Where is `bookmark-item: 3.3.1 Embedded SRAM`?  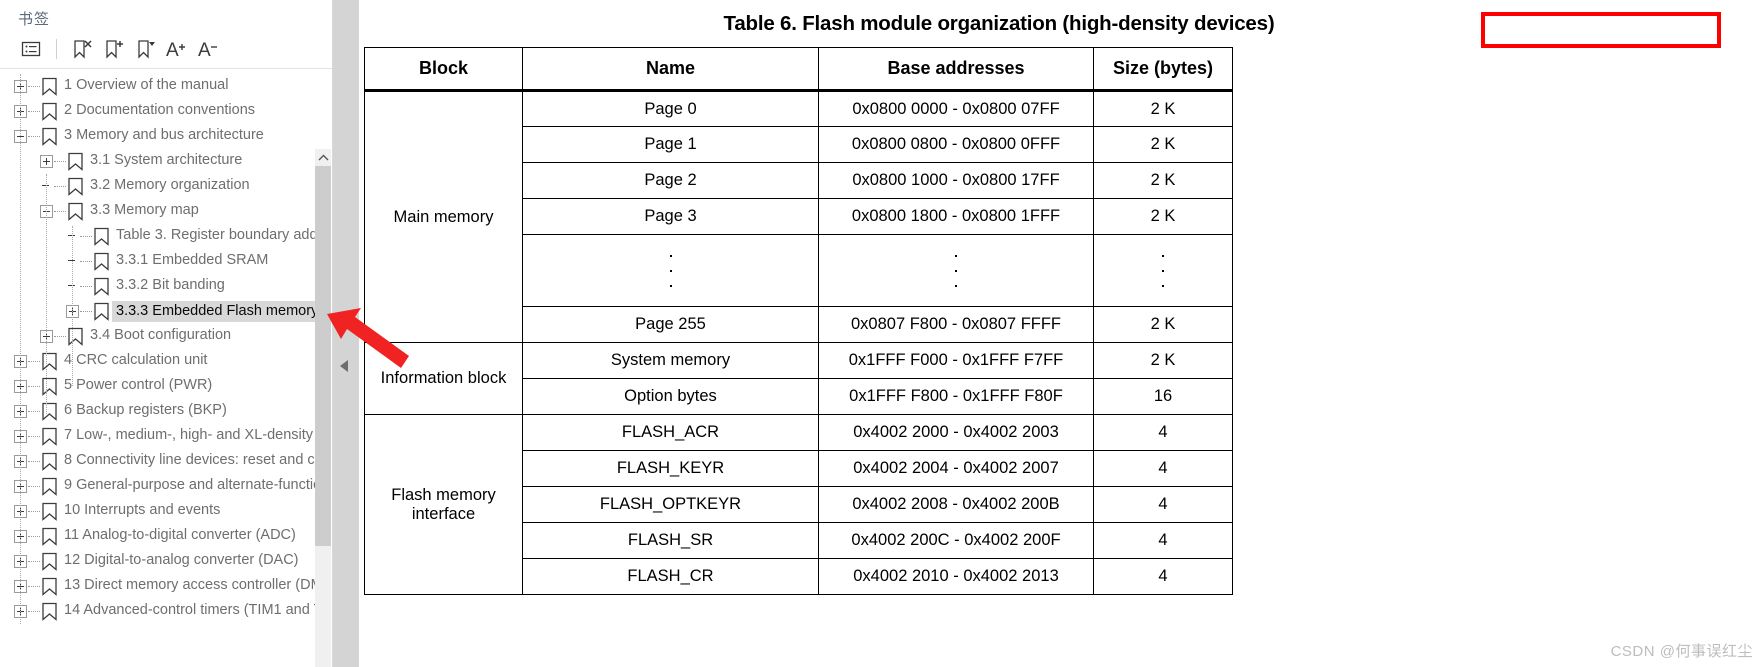 bookmark-item: 3.3.1 Embedded SRAM is located at coordinates (166, 261).